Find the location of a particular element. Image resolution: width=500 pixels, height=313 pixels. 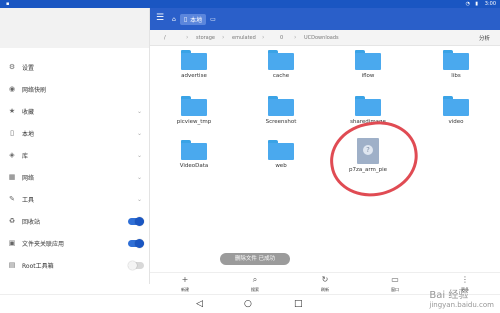

back-icon: ◁ is located at coordinates (199, 304).